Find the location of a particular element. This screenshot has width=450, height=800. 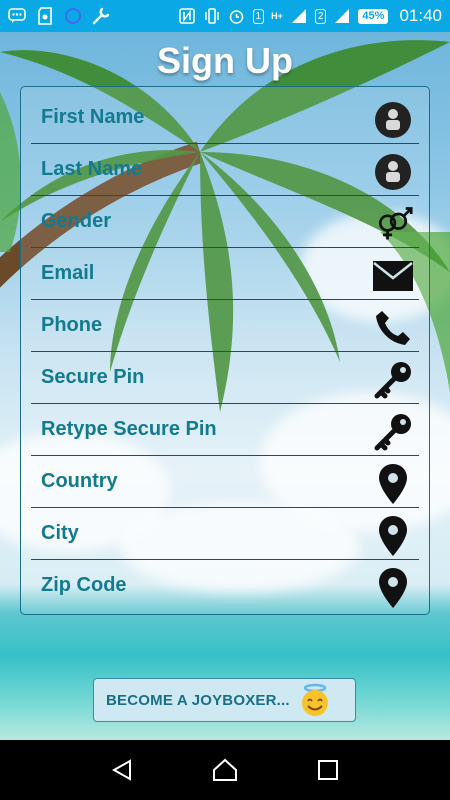

secure-pin-label: Secure Pin is located at coordinates (93, 377).